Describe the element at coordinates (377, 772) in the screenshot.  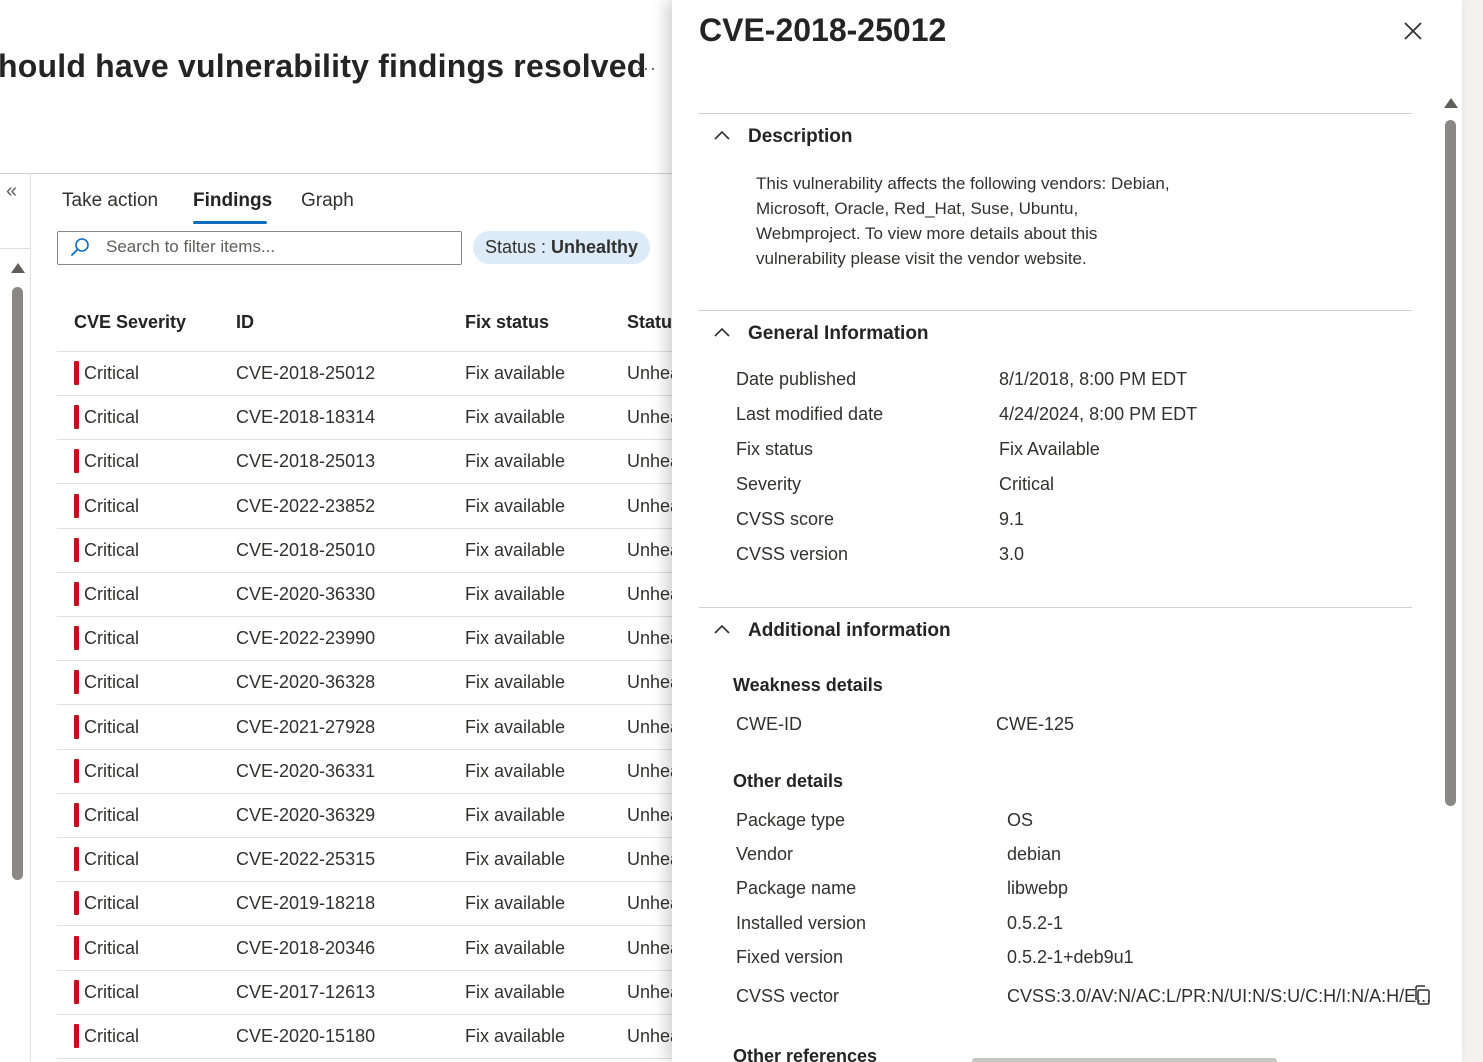
I see `table-row: Critical CVE-2020-36331 Fix available Unhea` at that location.